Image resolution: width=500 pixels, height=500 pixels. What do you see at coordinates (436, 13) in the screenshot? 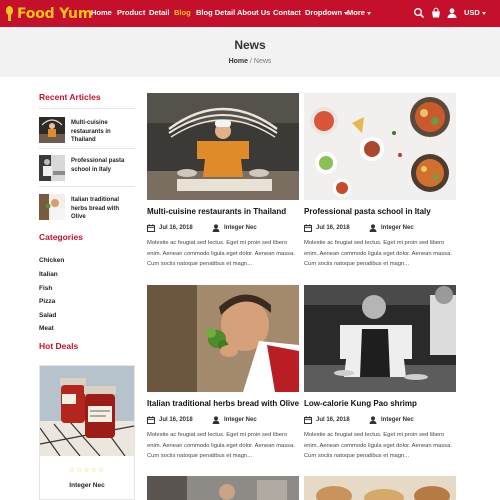
I see `cart-icon` at bounding box center [436, 13].